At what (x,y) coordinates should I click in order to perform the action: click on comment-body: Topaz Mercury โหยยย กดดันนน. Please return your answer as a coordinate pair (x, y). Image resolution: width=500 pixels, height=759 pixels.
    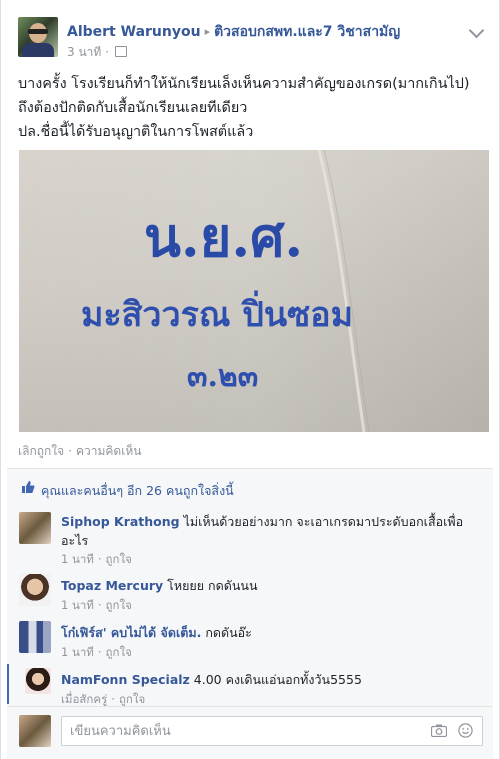
    Looking at the image, I should click on (271, 585).